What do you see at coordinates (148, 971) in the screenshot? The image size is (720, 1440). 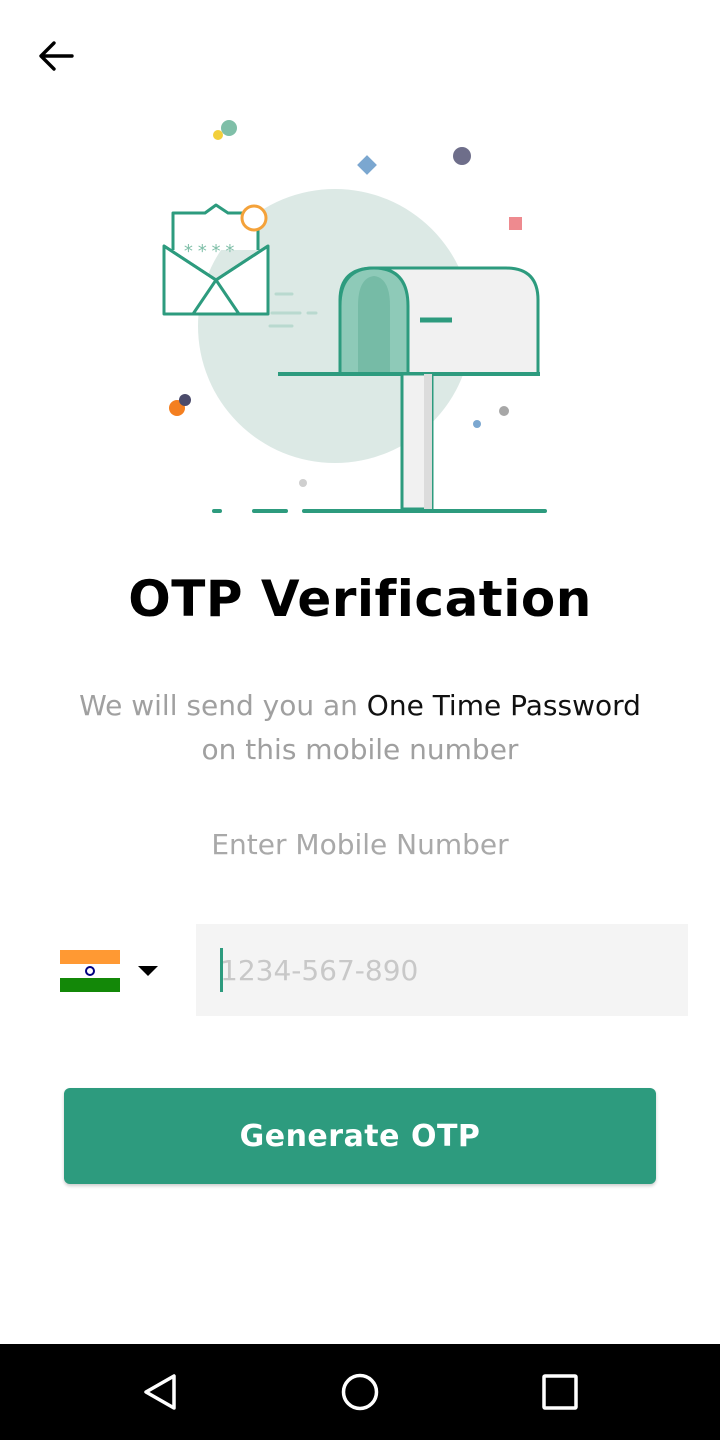 I see `chevron-down-icon` at bounding box center [148, 971].